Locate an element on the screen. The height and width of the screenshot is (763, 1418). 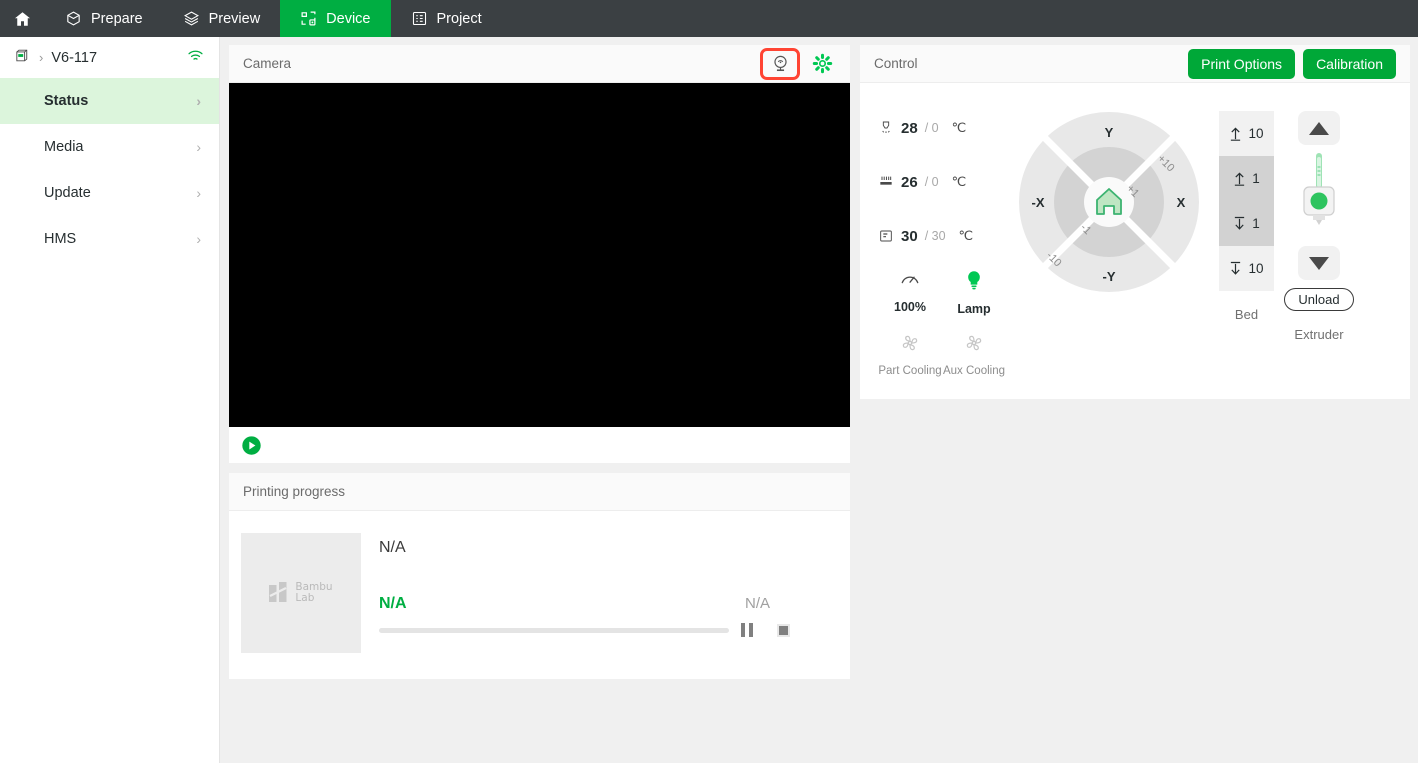
bed-column-label: Bed is located at coordinates (1246, 314).